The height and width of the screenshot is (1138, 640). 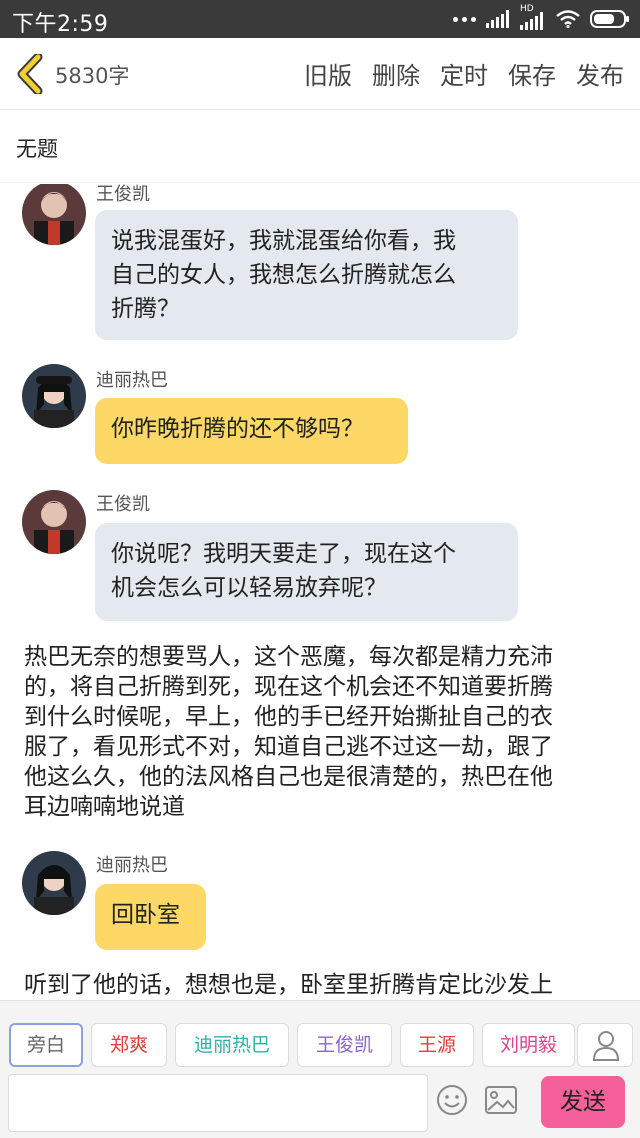 I want to click on schedule-button: 定时, so click(x=464, y=73).